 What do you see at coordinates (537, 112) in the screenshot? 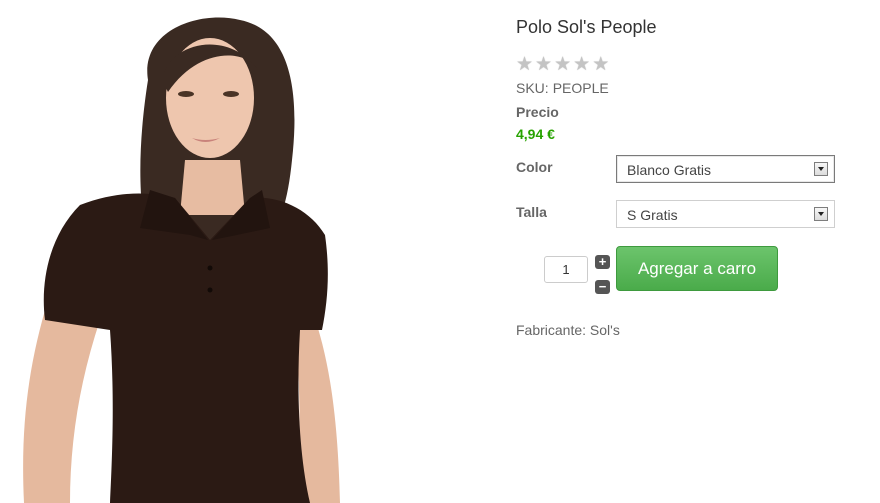
I see `price-label: Precio` at bounding box center [537, 112].